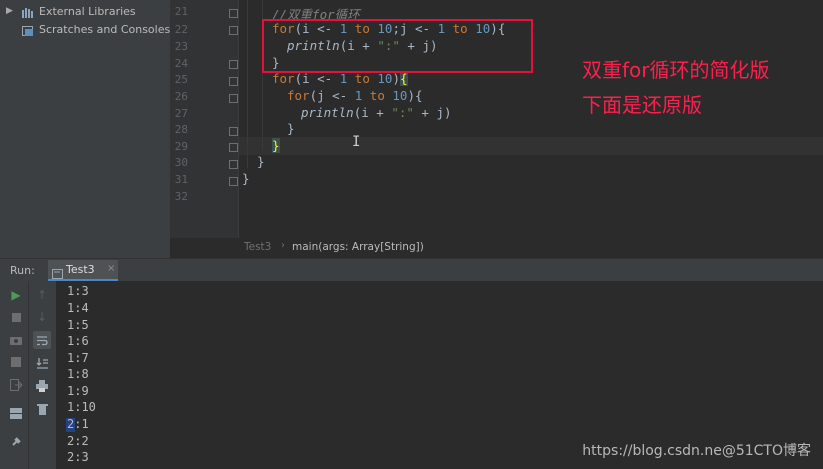  I want to click on annotation-text: 下面是还原版, so click(642, 105).